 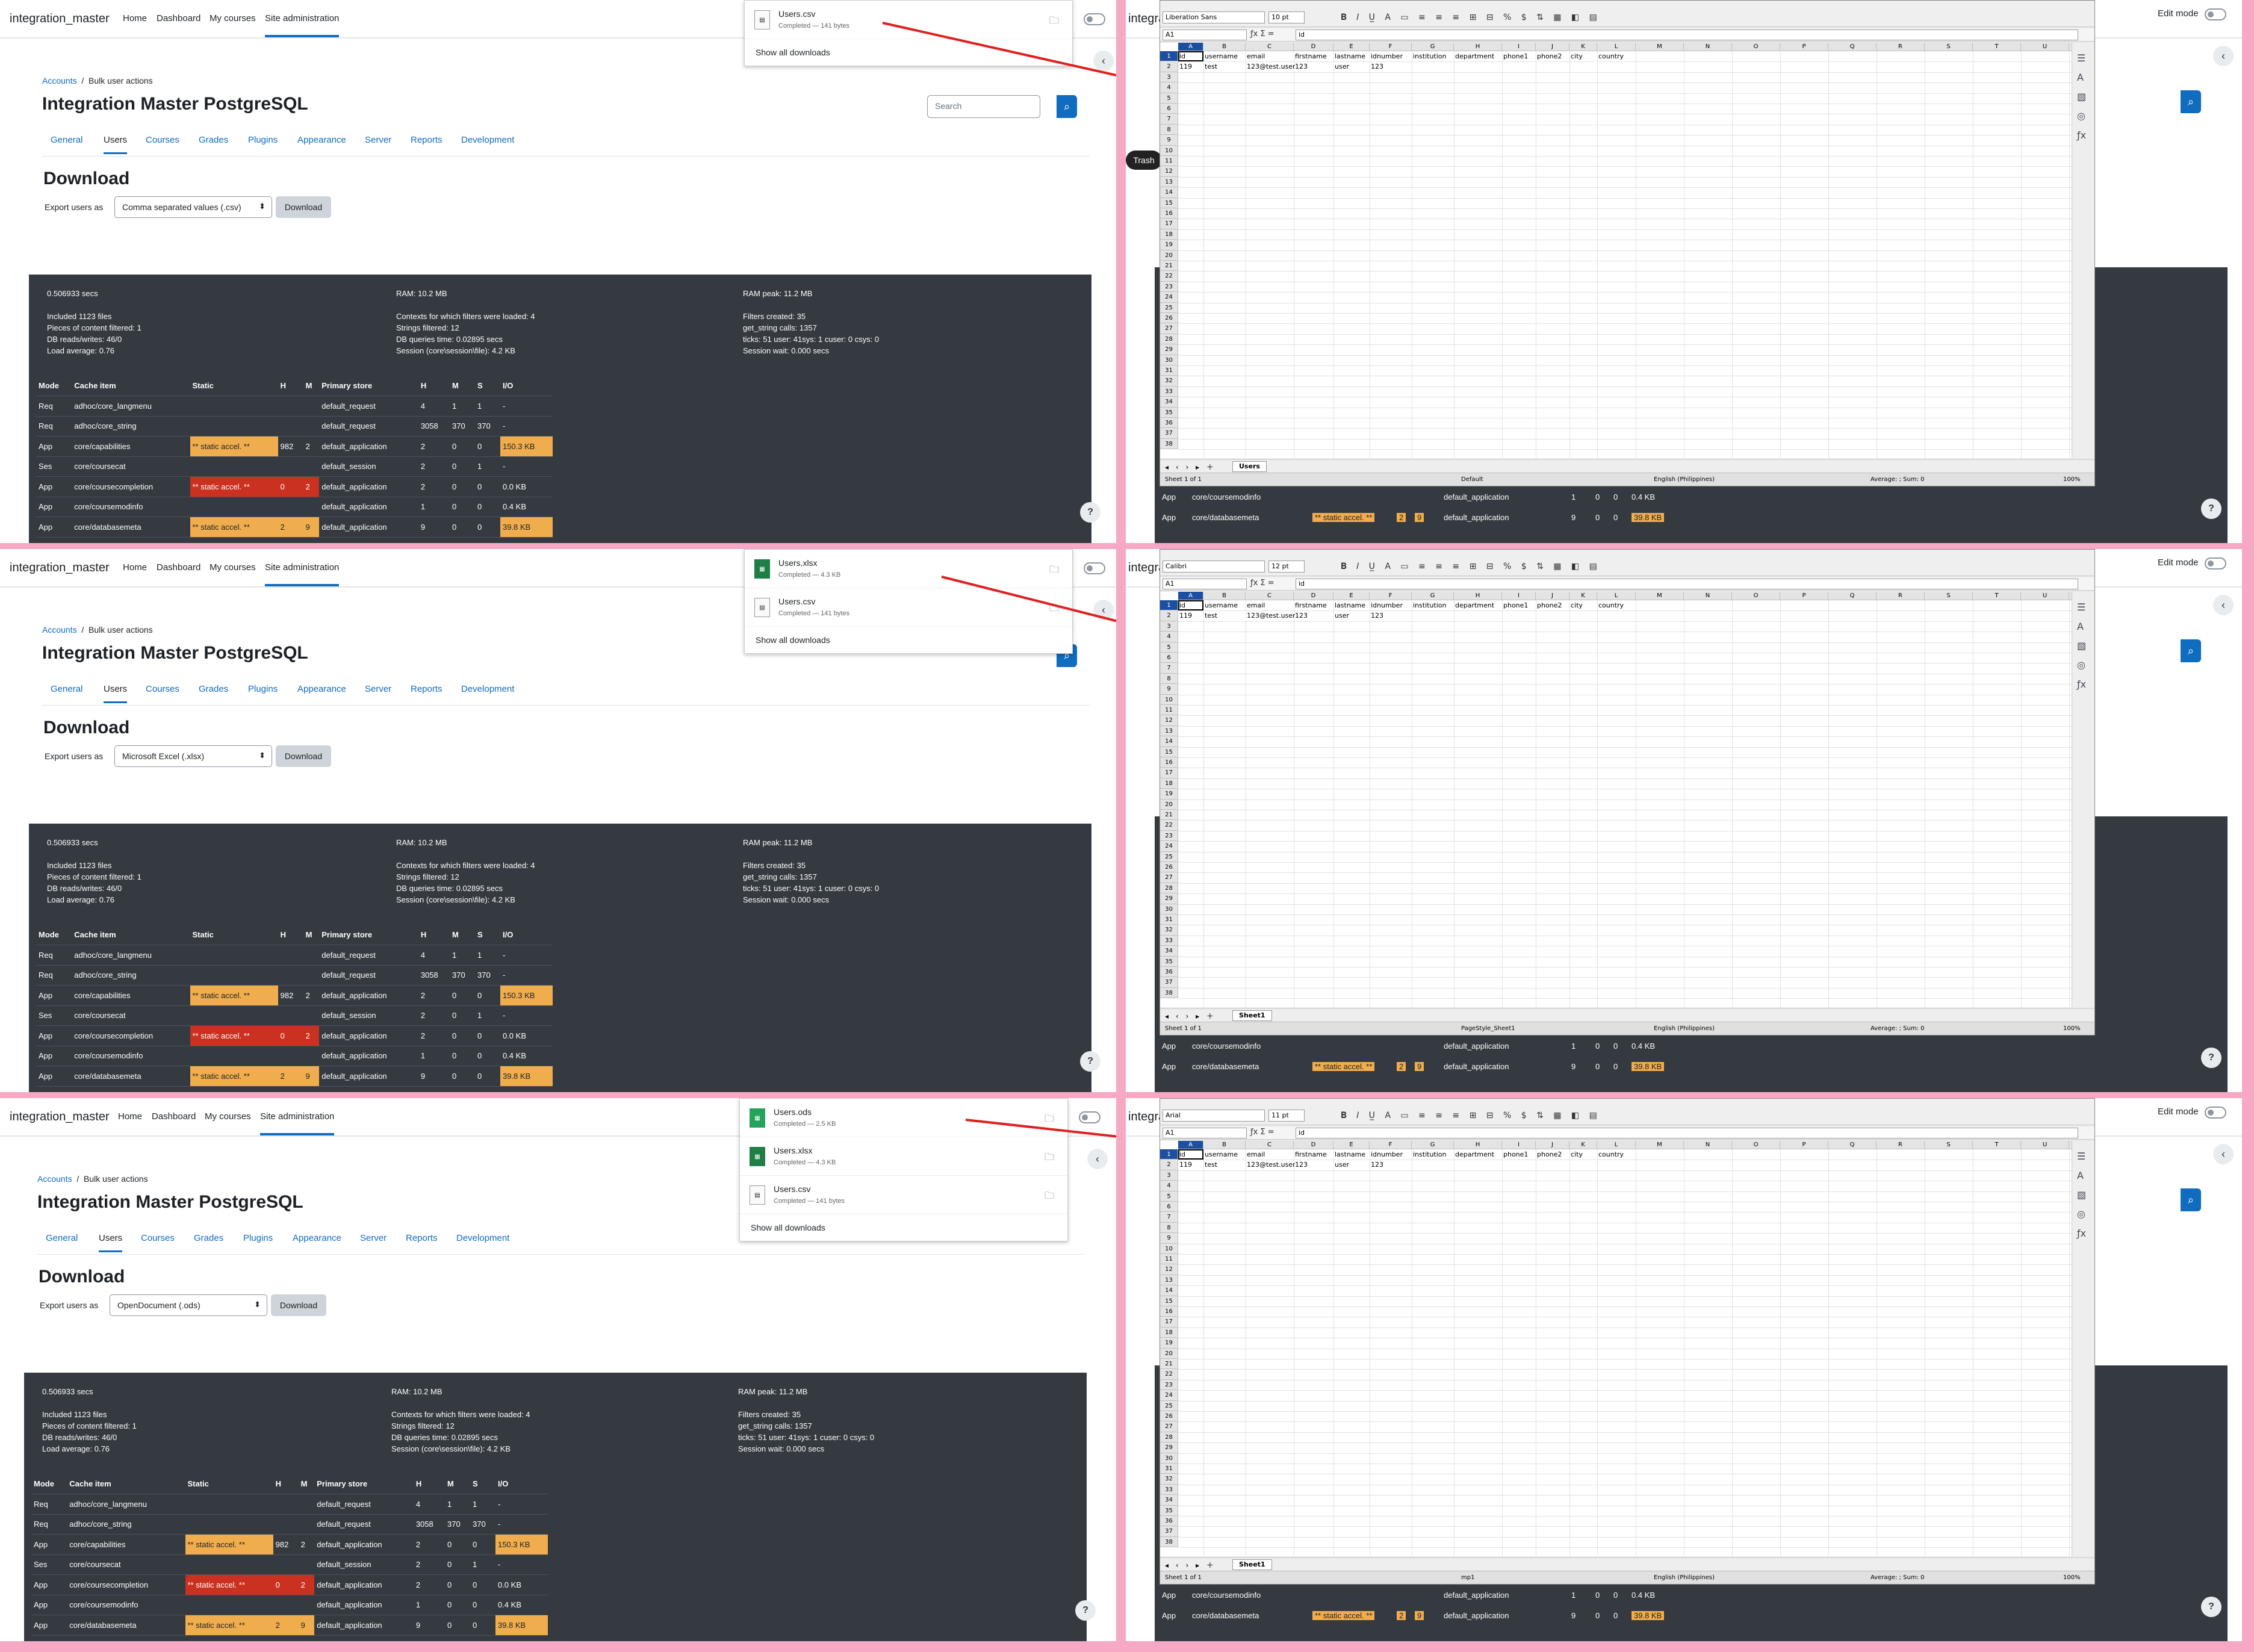 I want to click on row-header: 8, so click(x=1169, y=679).